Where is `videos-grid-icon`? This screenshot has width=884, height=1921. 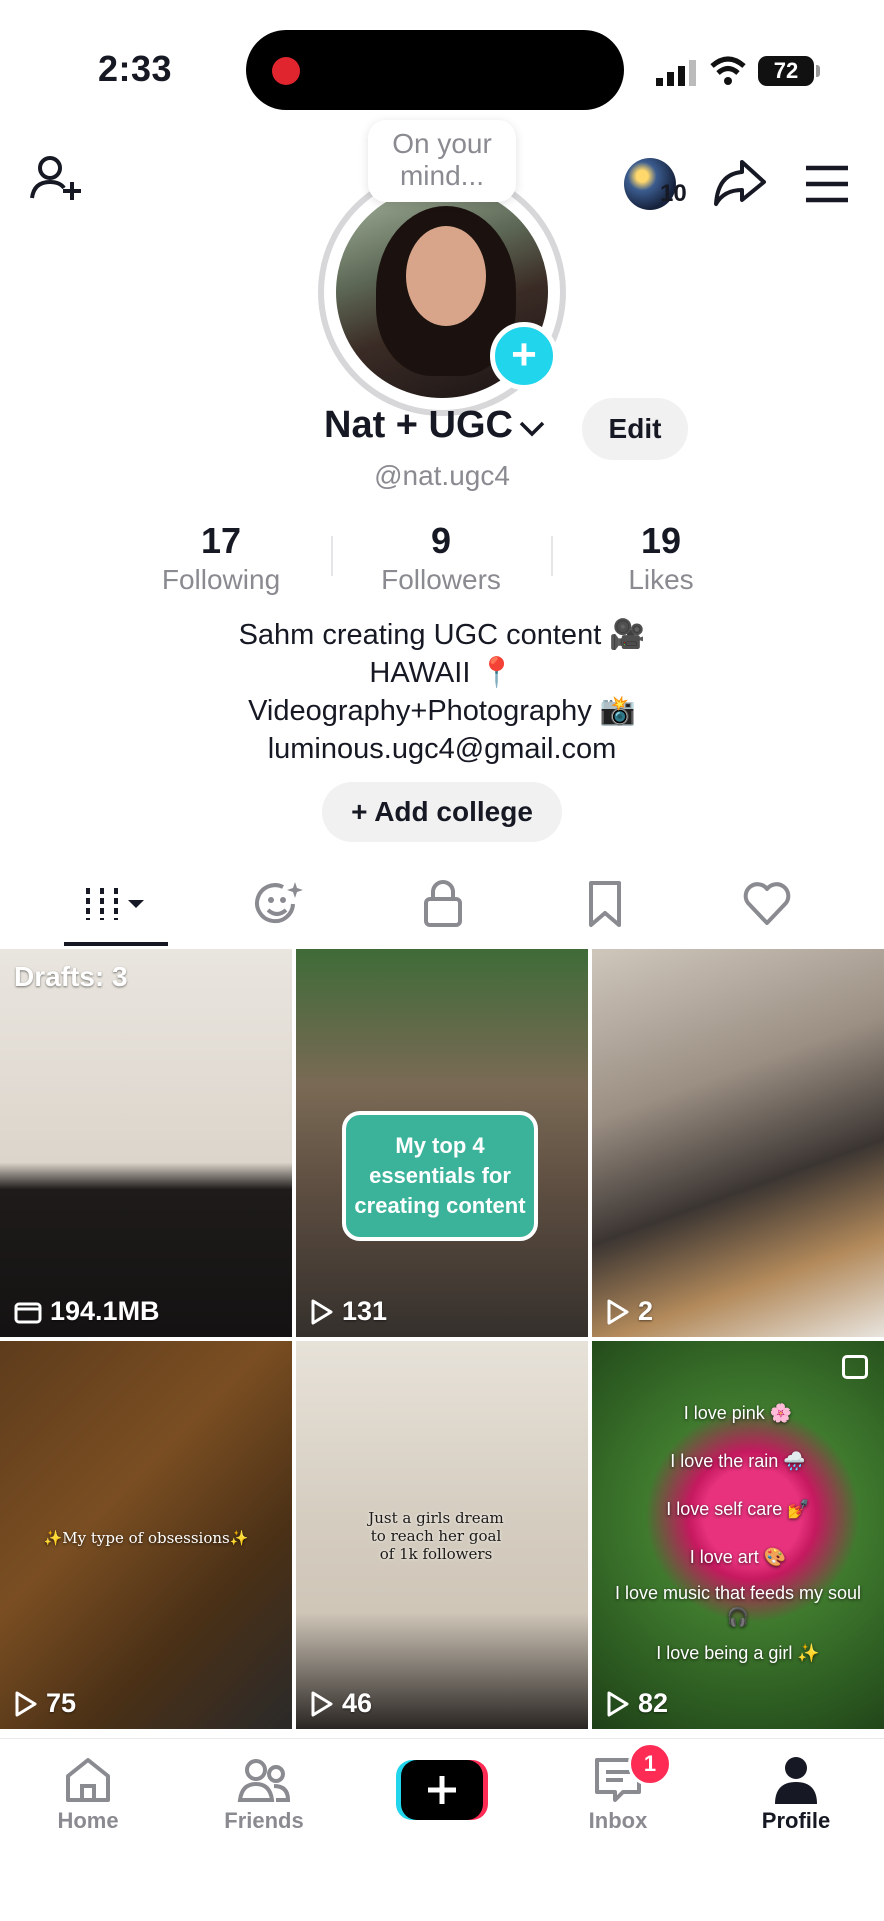 videos-grid-icon is located at coordinates (115, 904).